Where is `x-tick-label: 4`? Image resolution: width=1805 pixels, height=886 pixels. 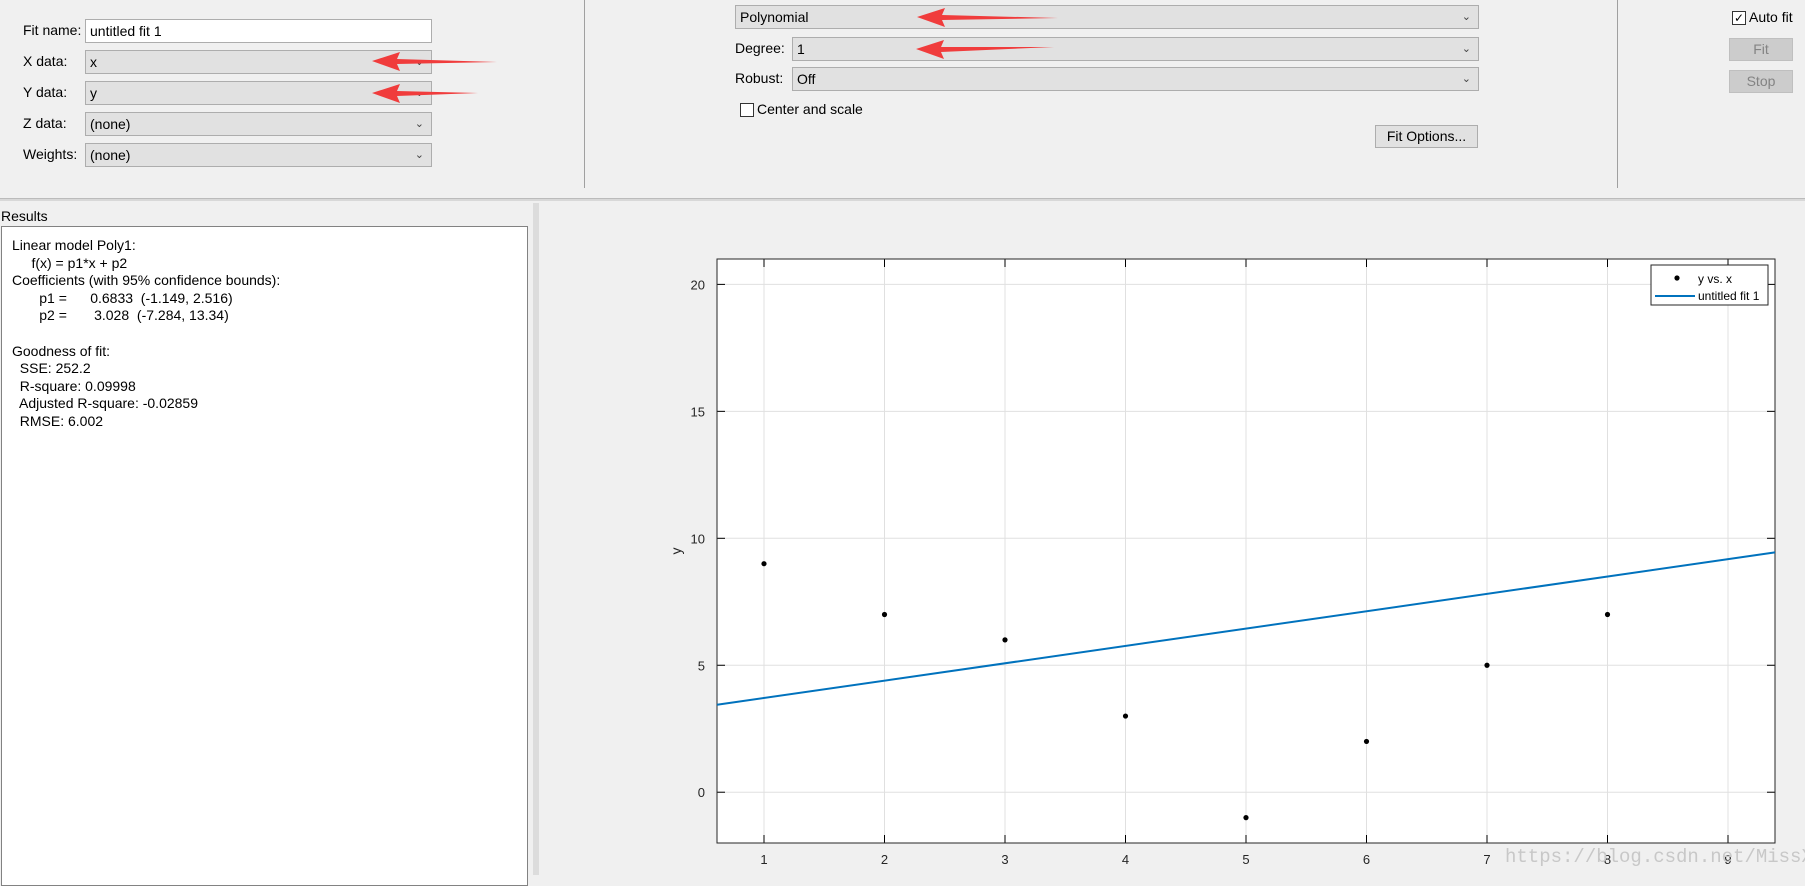
x-tick-label: 4 is located at coordinates (1125, 859).